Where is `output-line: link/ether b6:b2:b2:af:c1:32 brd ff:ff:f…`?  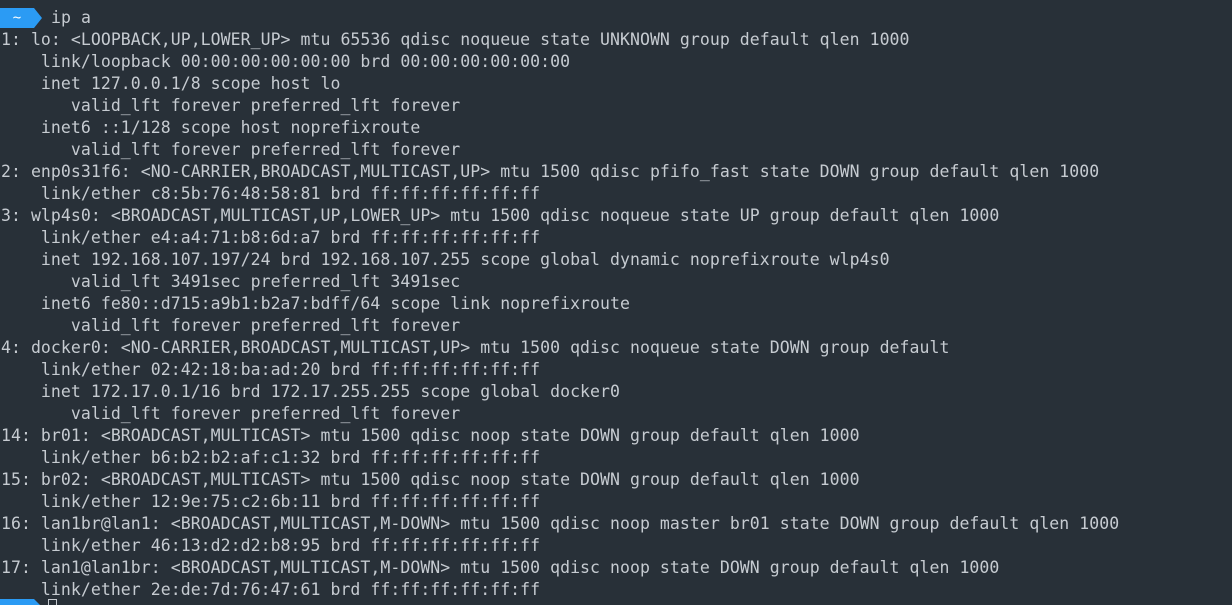
output-line: link/ether b6:b2:b2:af:c1:32 brd ff:ff:f… is located at coordinates (271, 457).